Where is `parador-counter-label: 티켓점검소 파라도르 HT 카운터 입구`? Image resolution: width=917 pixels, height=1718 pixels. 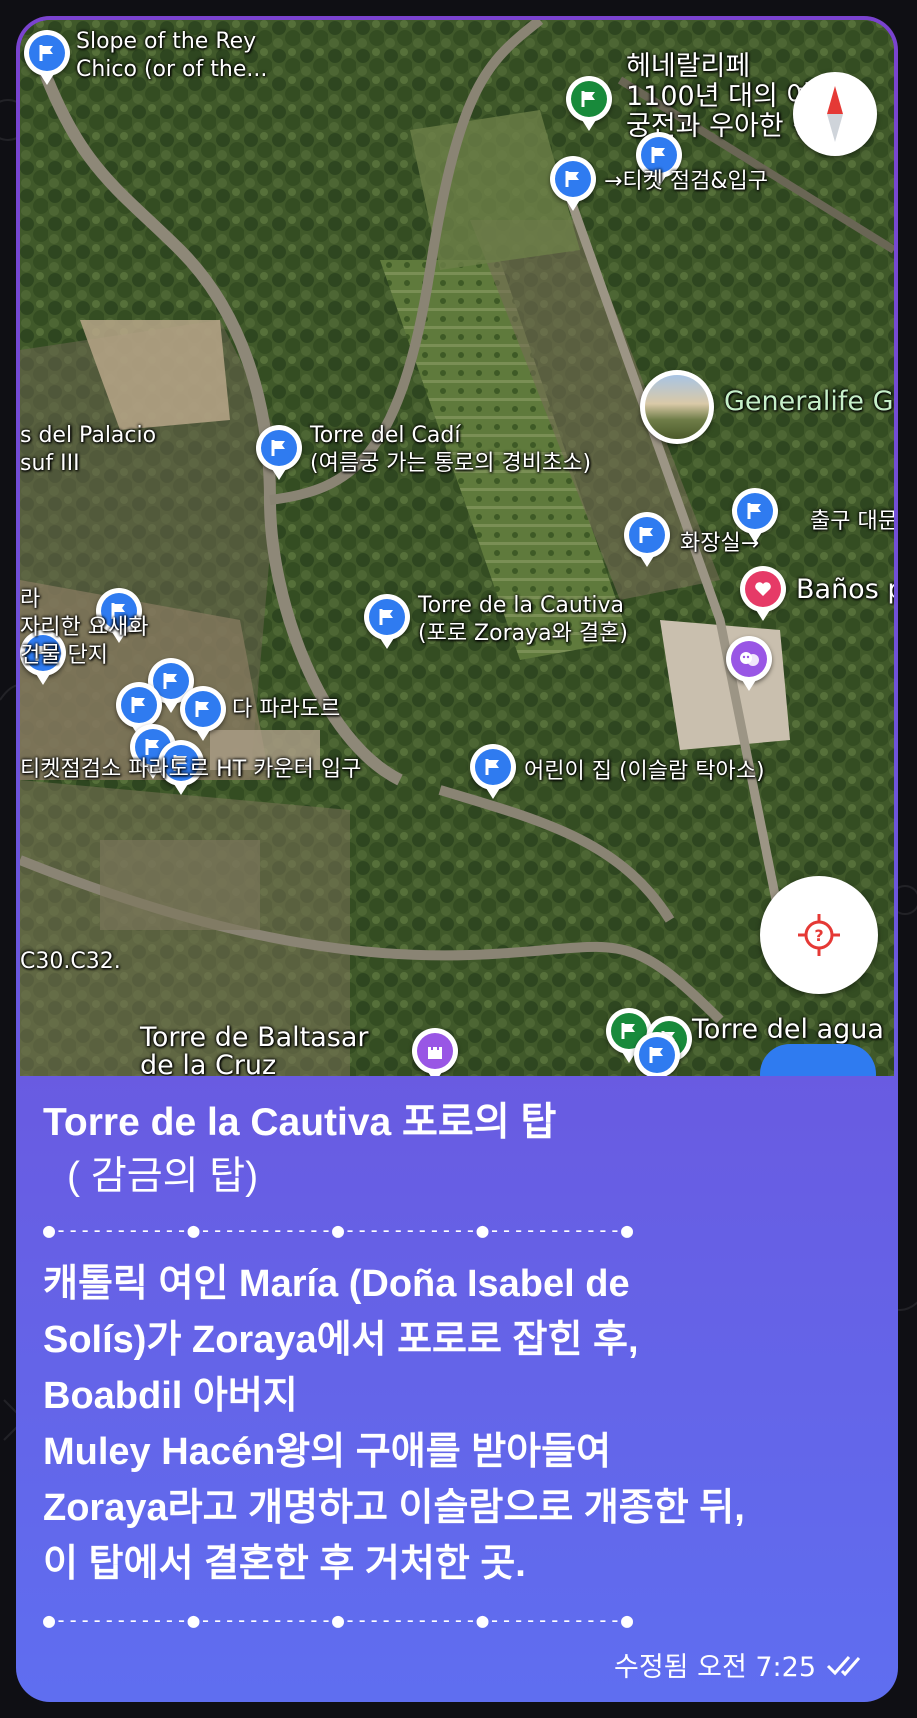 parador-counter-label: 티켓점검소 파라도르 HT 카운터 입구 is located at coordinates (191, 769).